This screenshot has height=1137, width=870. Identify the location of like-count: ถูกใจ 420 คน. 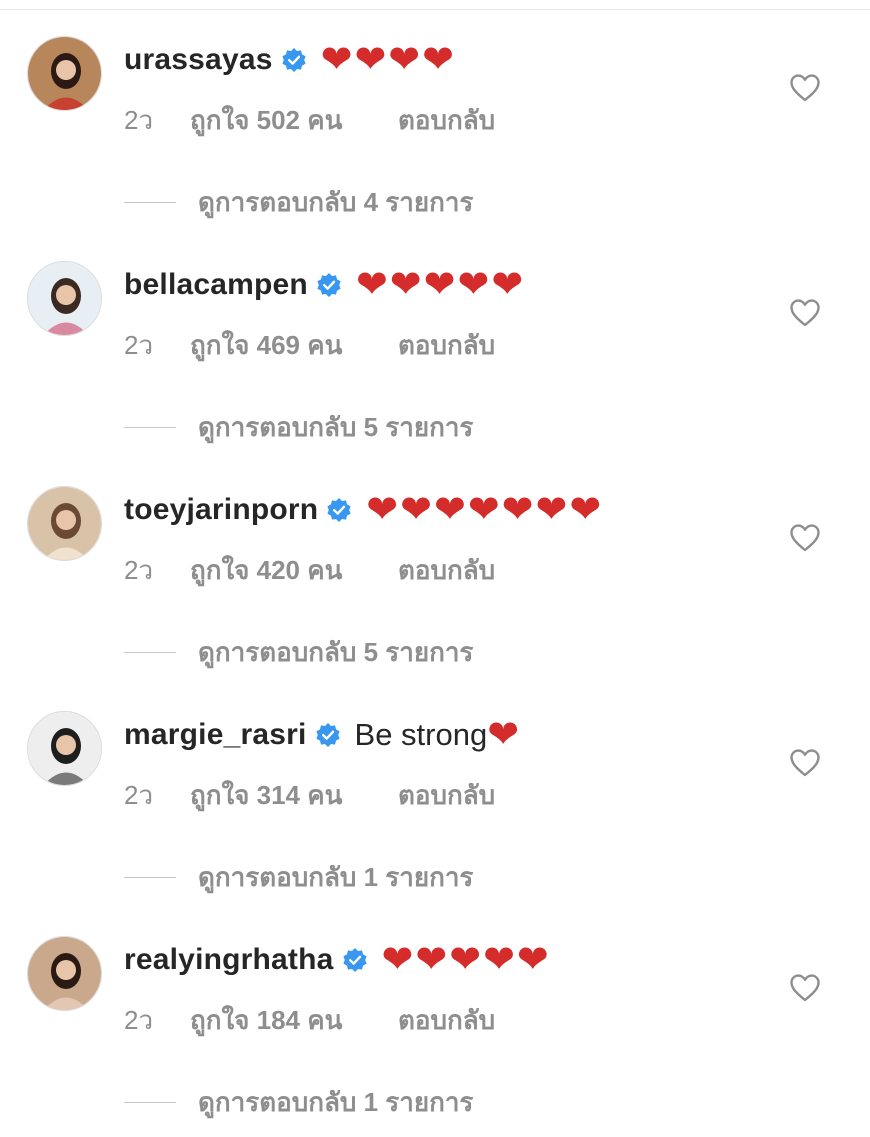
(294, 570).